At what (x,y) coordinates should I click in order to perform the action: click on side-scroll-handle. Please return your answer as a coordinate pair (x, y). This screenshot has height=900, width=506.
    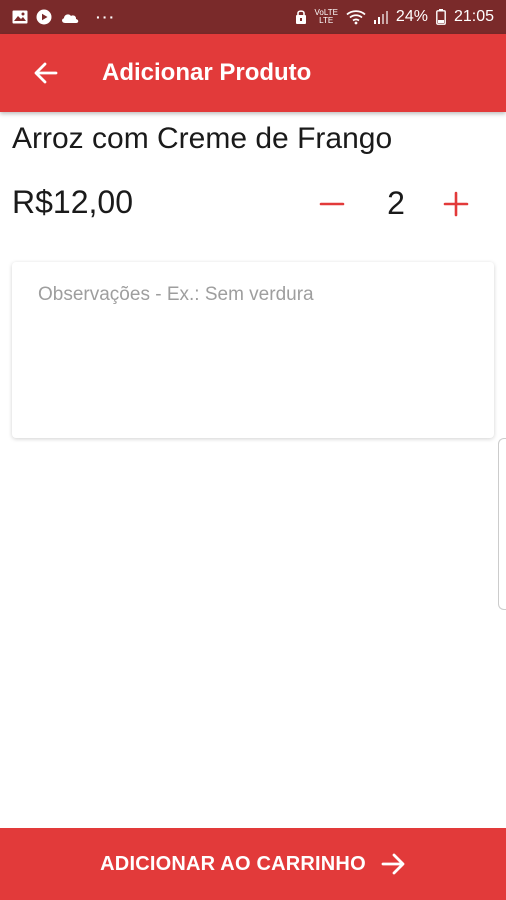
    Looking at the image, I should click on (502, 524).